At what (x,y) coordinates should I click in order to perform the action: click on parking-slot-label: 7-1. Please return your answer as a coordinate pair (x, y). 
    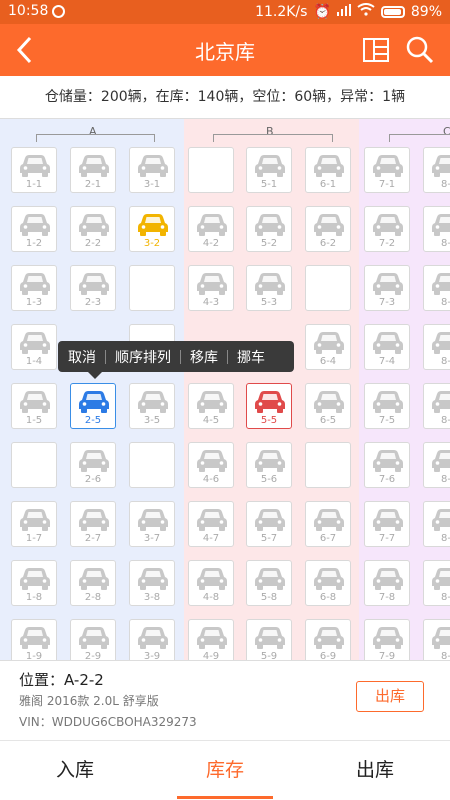
    Looking at the image, I should click on (387, 184).